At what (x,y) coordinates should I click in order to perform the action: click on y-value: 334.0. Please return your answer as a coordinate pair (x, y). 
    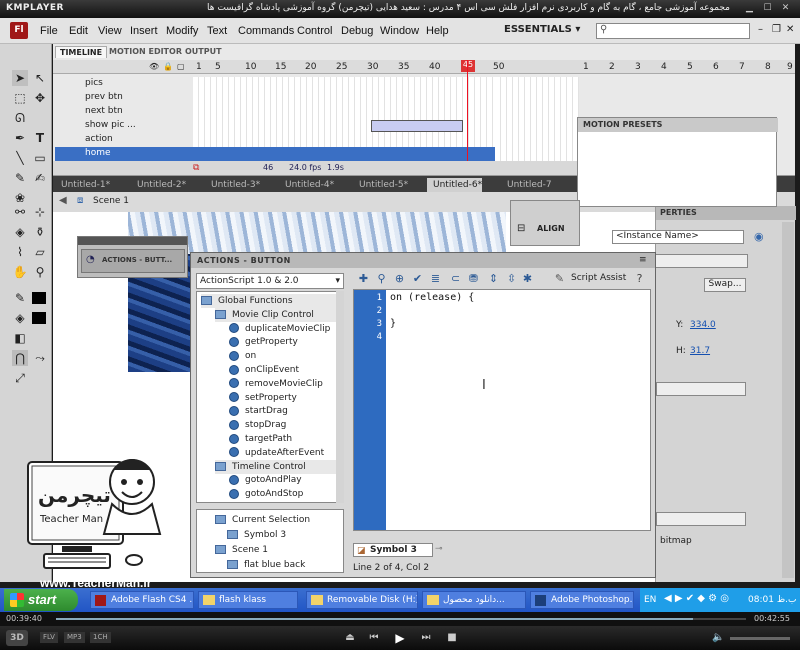
    Looking at the image, I should click on (703, 325).